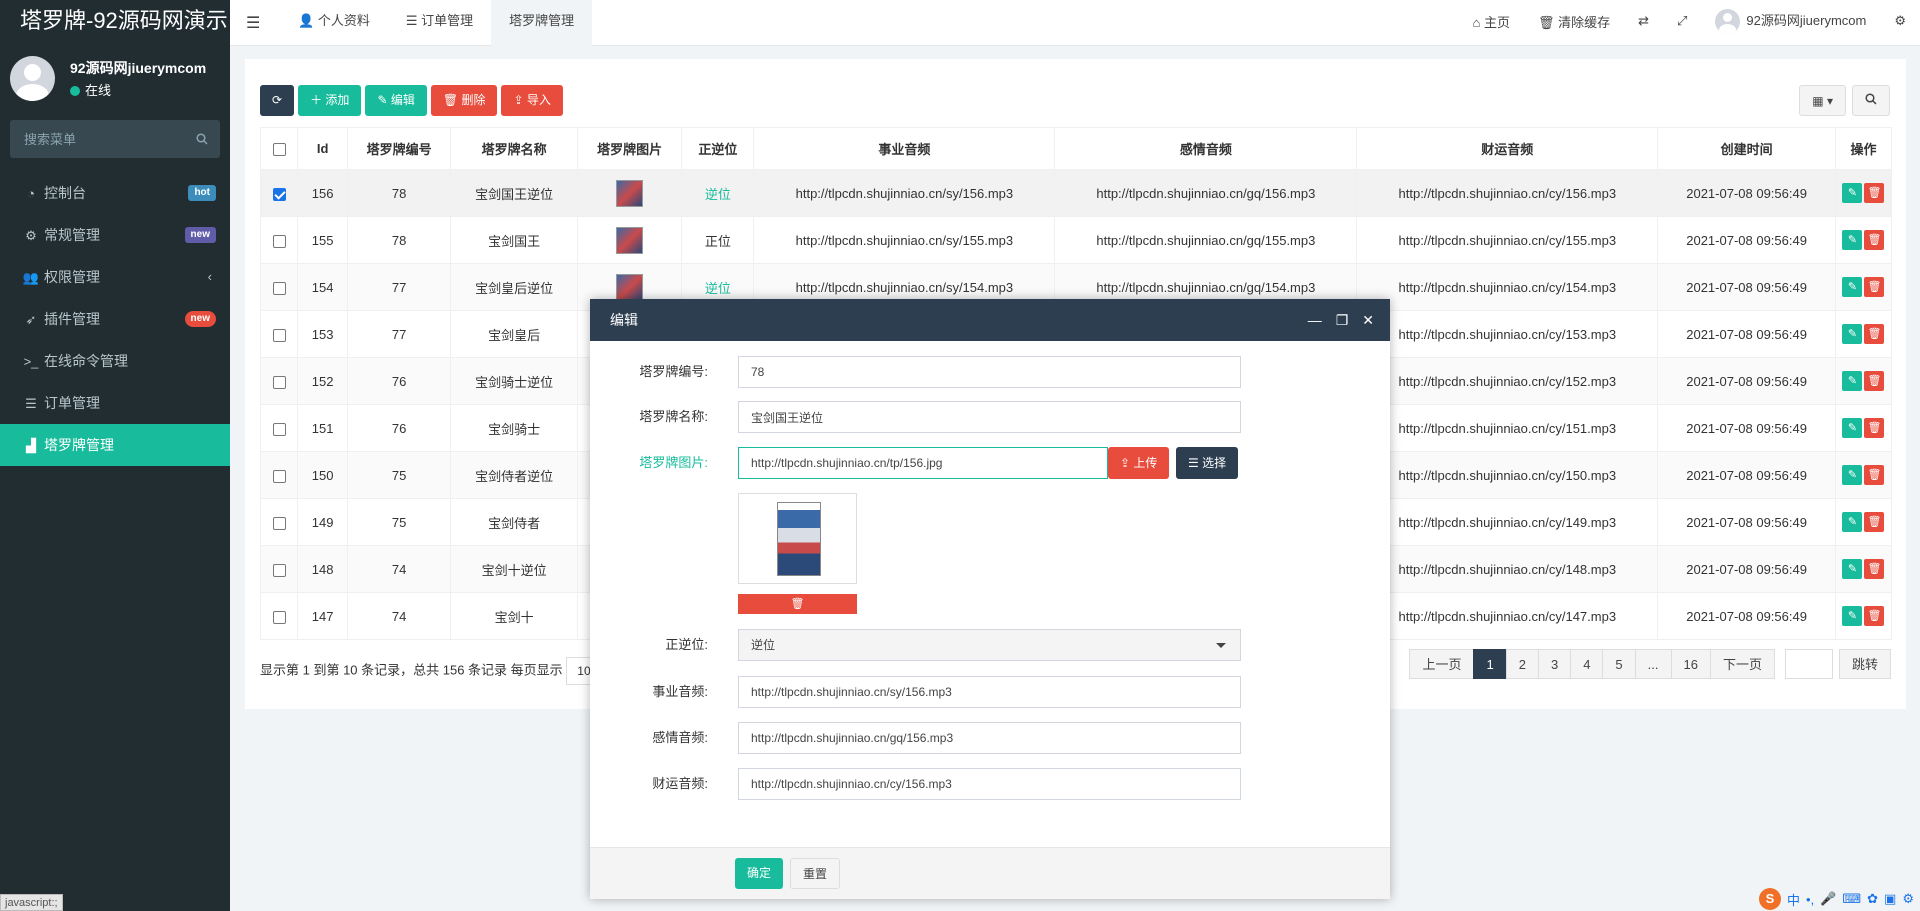 The height and width of the screenshot is (911, 1920). What do you see at coordinates (1207, 463) in the screenshot?
I see `choose-button: ☰ 选择` at bounding box center [1207, 463].